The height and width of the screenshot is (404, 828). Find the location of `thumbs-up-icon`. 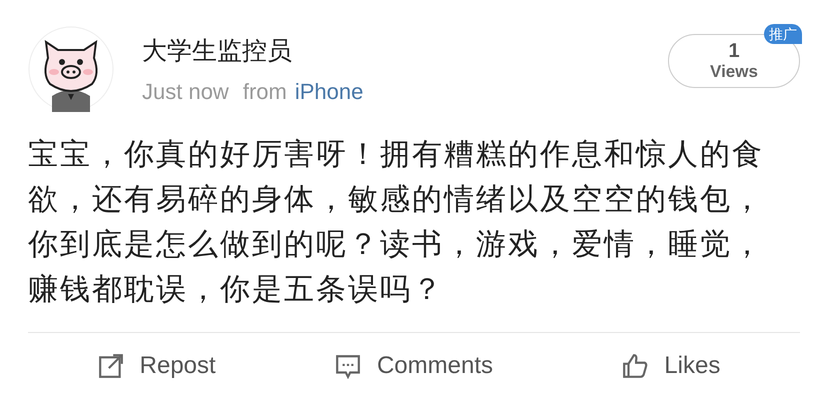

thumbs-up-icon is located at coordinates (635, 366).